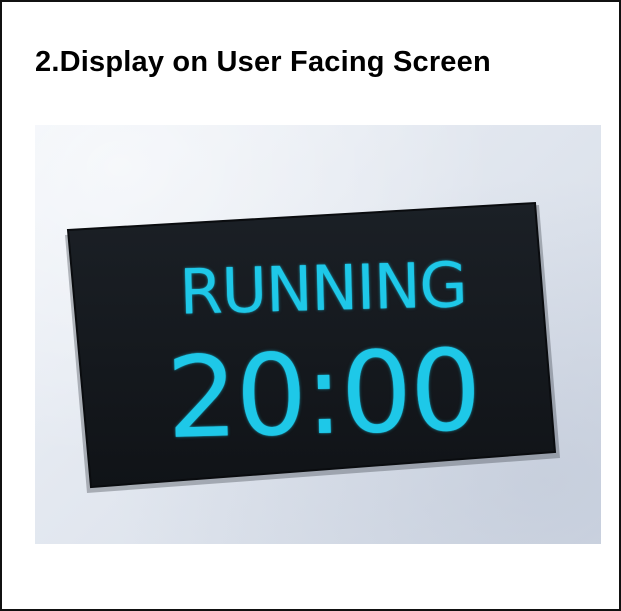 The width and height of the screenshot is (621, 611). What do you see at coordinates (323, 288) in the screenshot?
I see `status-readout: RUNNING` at bounding box center [323, 288].